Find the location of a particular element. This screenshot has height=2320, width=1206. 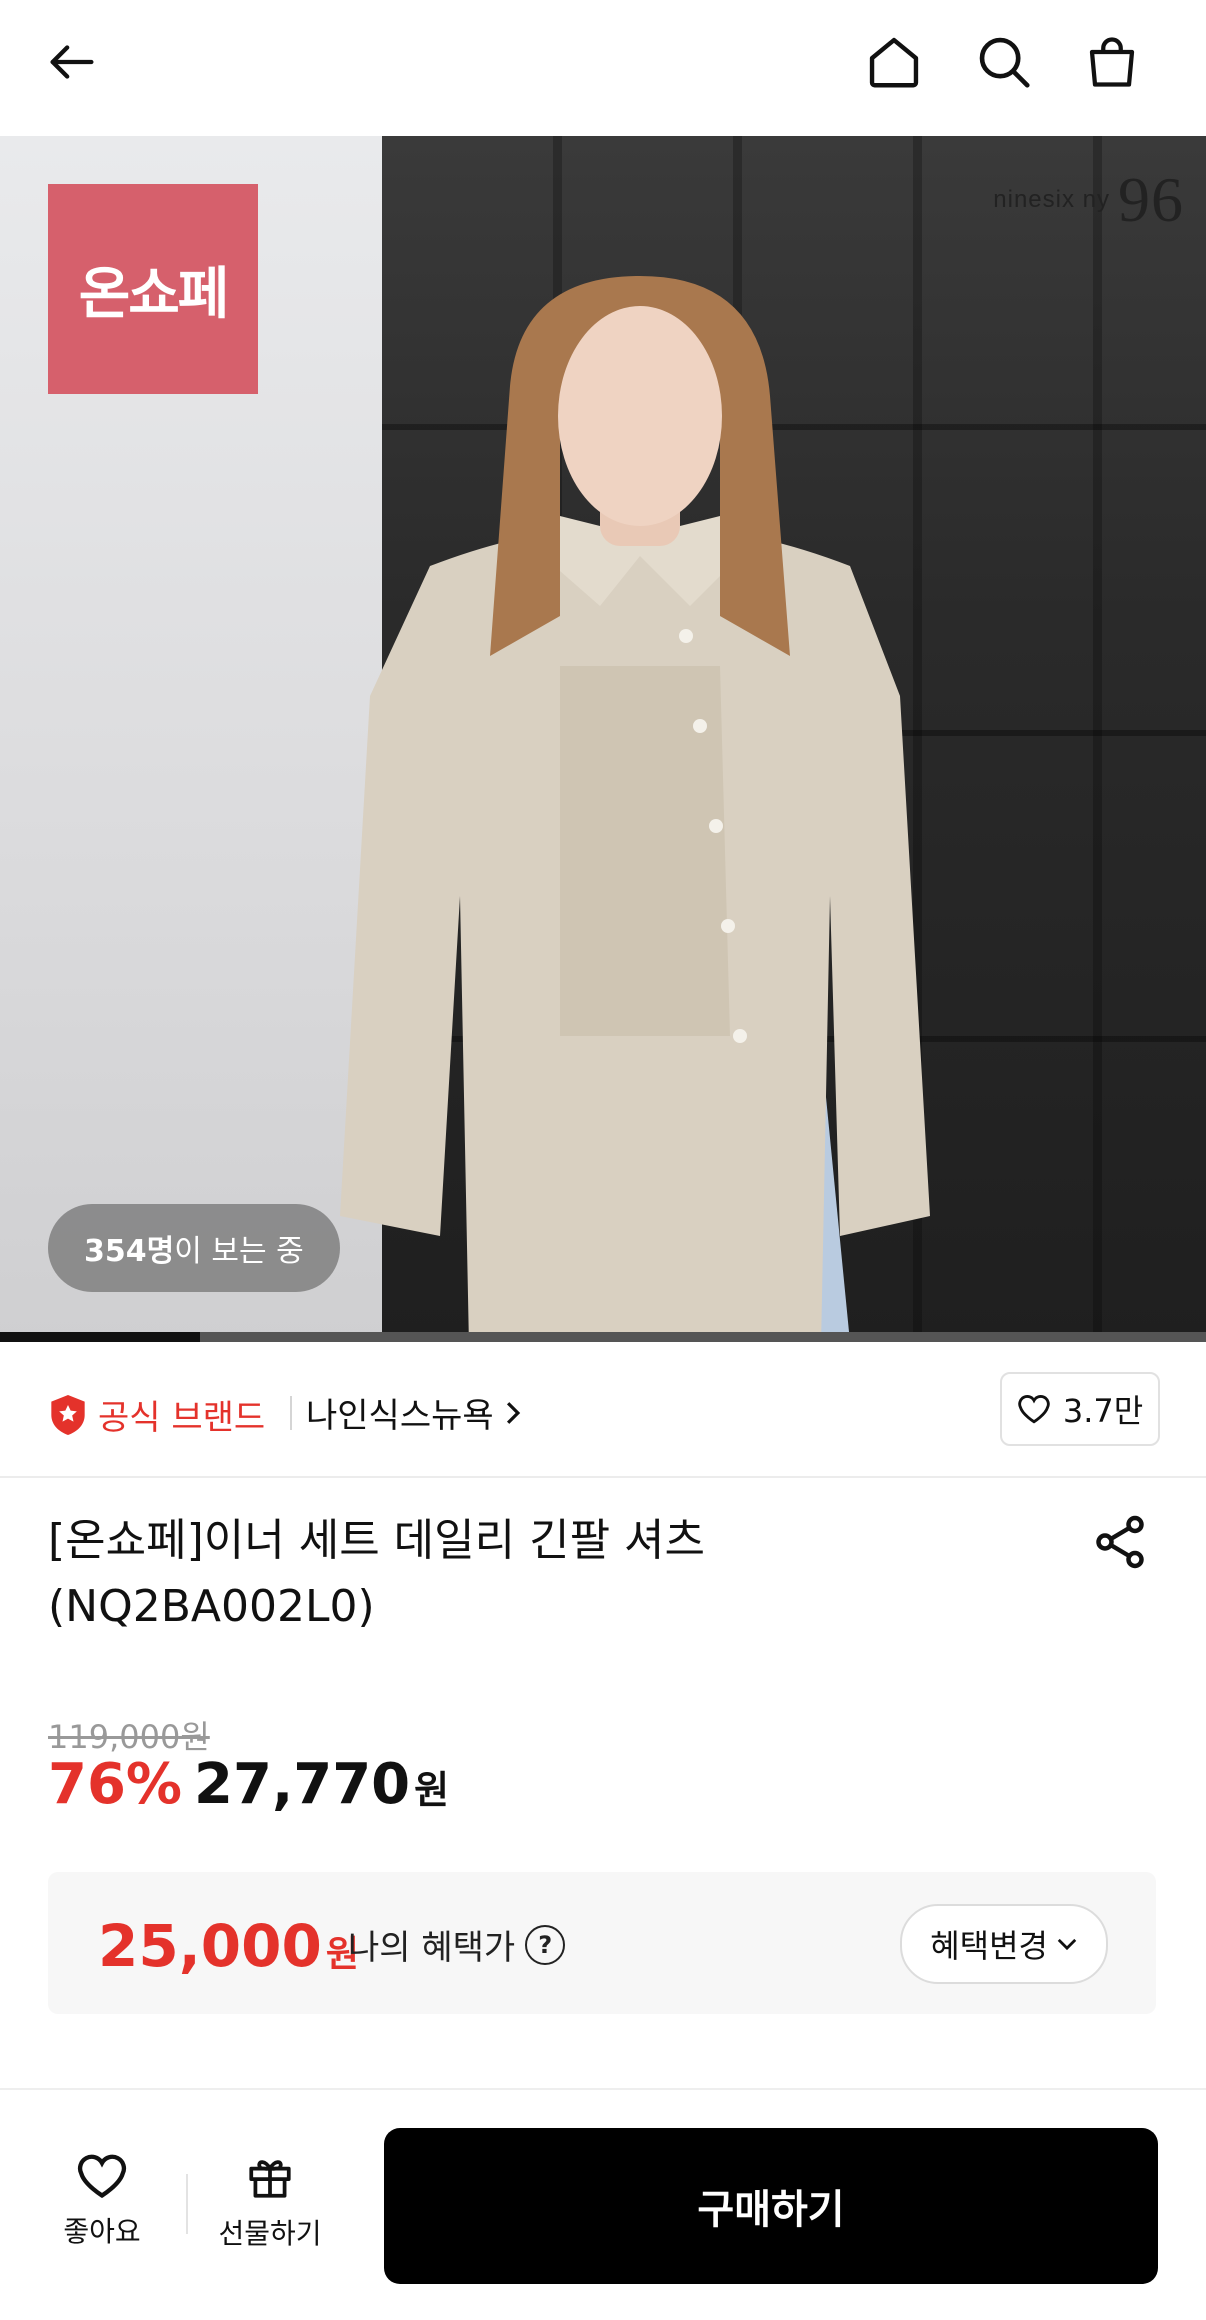

arrow-left-icon is located at coordinates (72, 62).